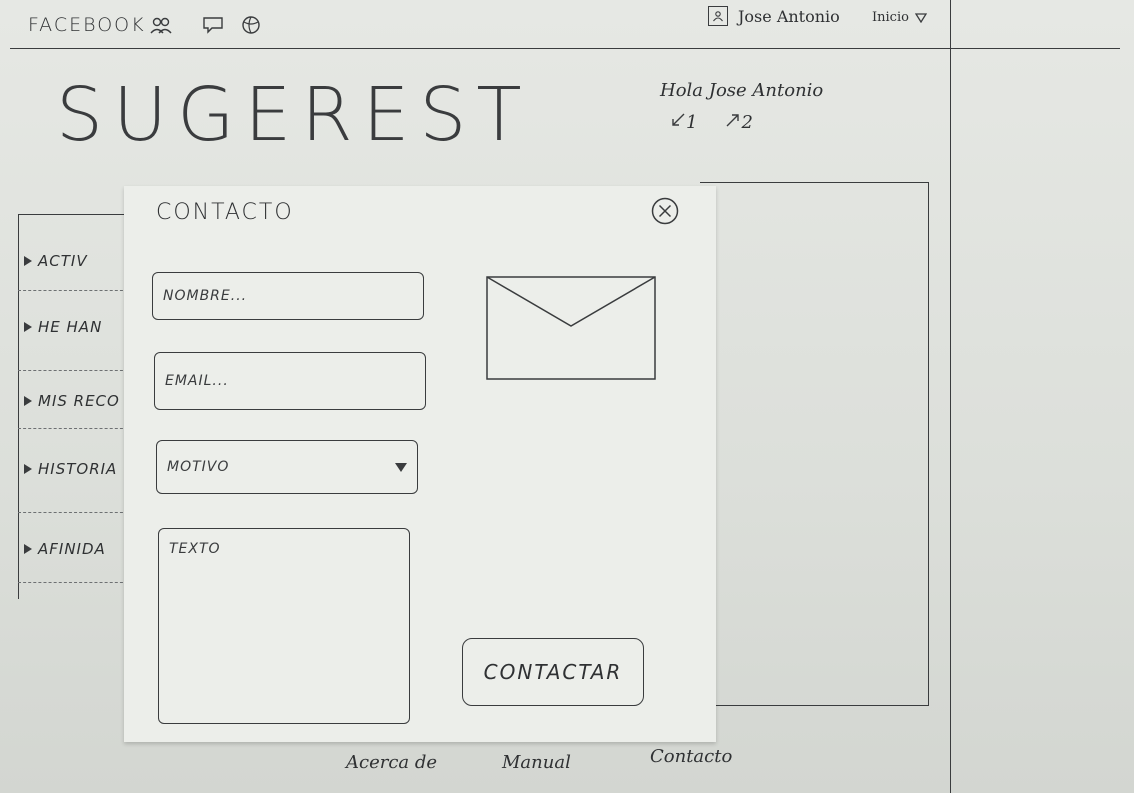 The image size is (1134, 793). What do you see at coordinates (56, 261) in the screenshot?
I see `sidebar-item-activ: ACTIV` at bounding box center [56, 261].